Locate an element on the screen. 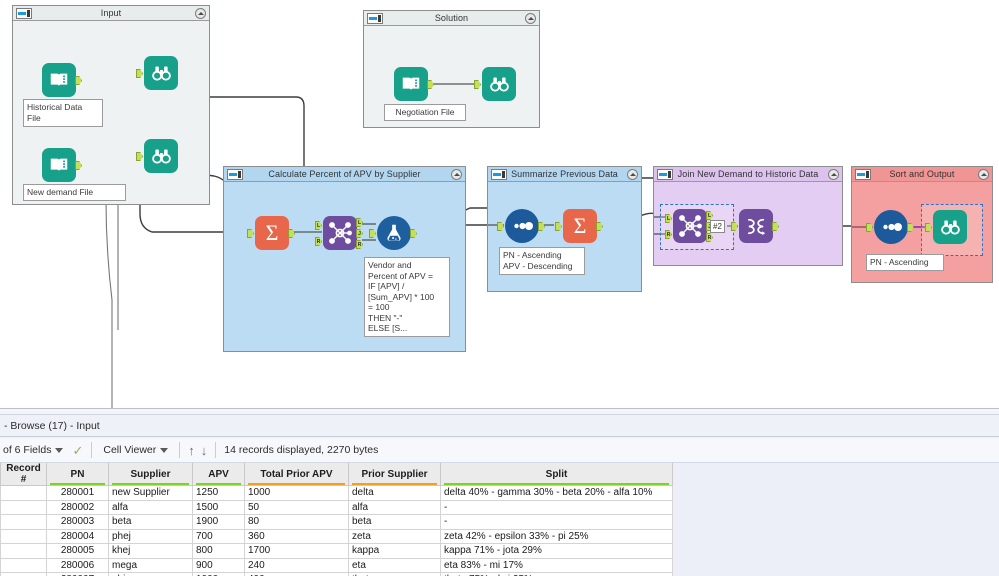 This screenshot has height=576, width=999. table-cell: 280005 is located at coordinates (77, 551).